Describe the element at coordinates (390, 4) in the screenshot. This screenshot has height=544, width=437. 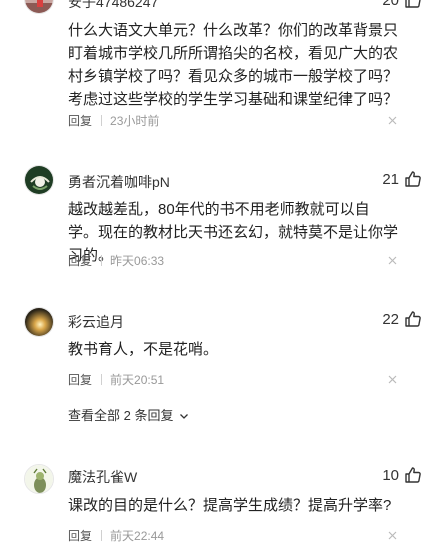
I see `like-count: 20` at that location.